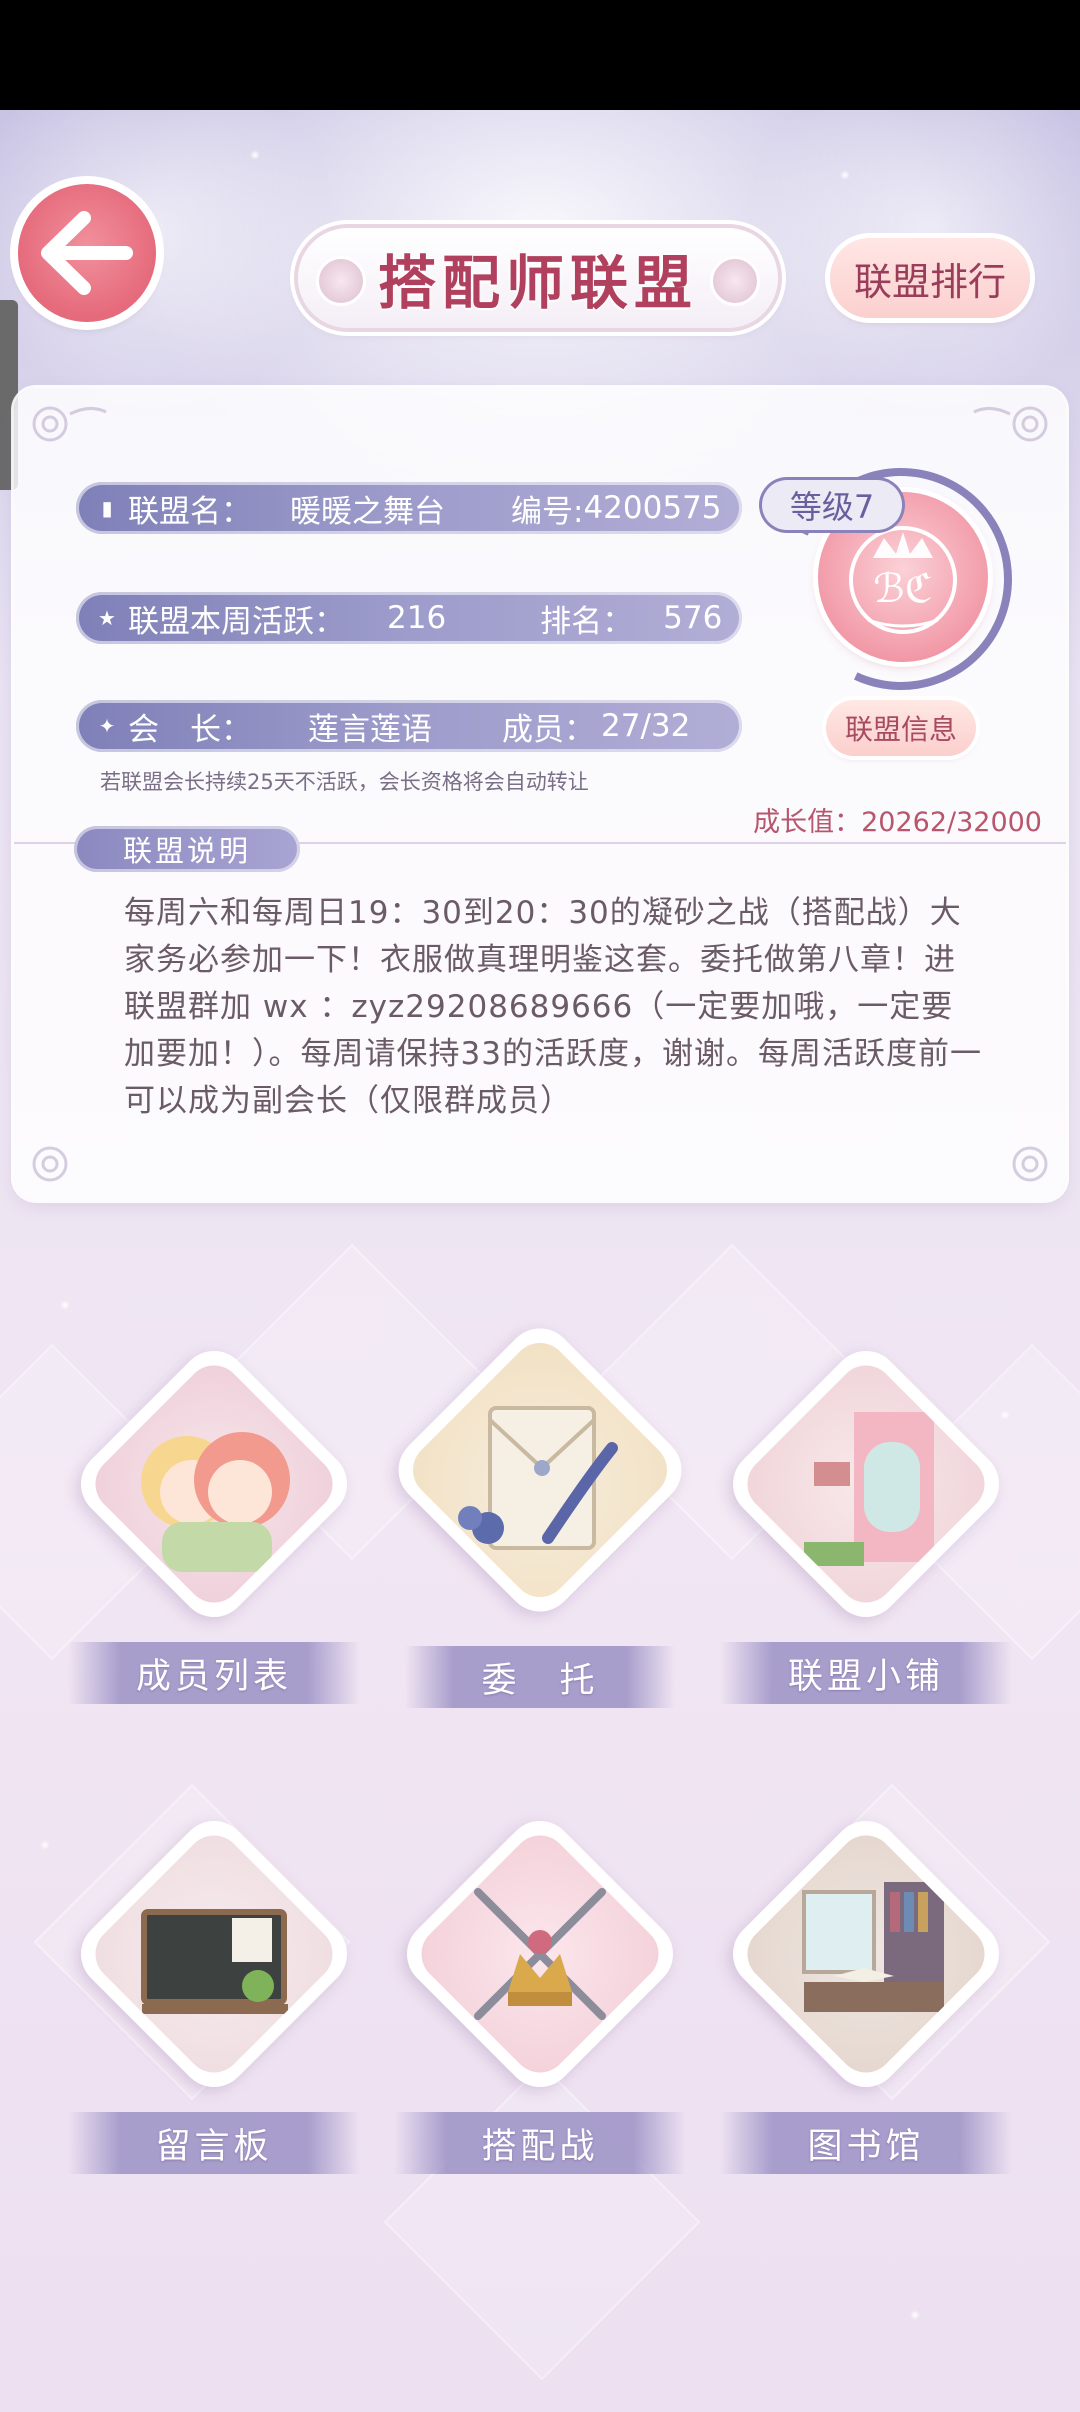 This screenshot has width=1080, height=2412. Describe the element at coordinates (341, 281) in the screenshot. I see `rose-ornament-left` at that location.